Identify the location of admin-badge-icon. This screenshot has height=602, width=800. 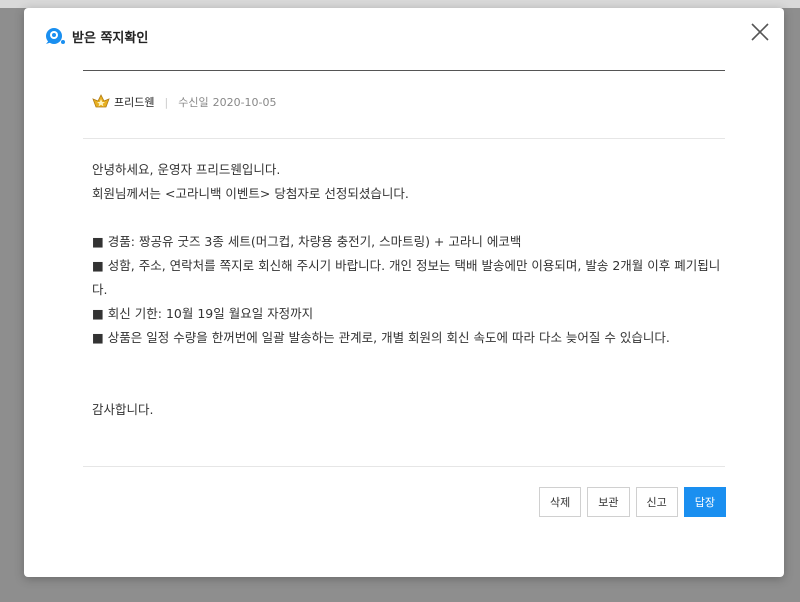
(101, 101).